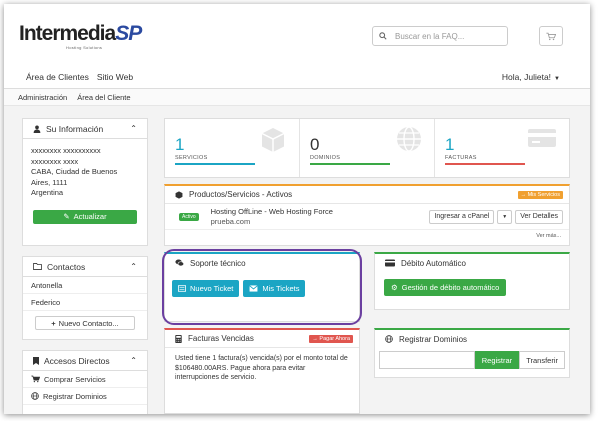  Describe the element at coordinates (180, 144) in the screenshot. I see `services-count: 1` at that location.